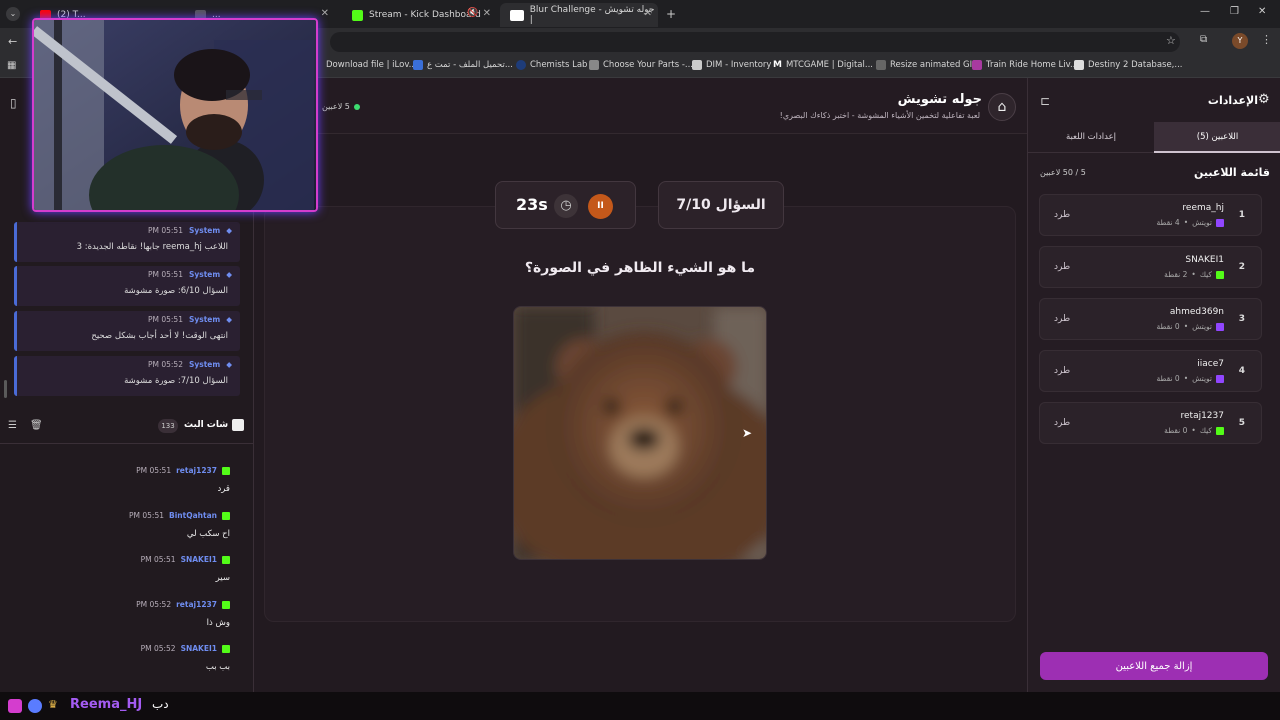 The width and height of the screenshot is (1280, 720). Describe the element at coordinates (208, 534) in the screenshot. I see `message-text: اح سكب لي` at that location.